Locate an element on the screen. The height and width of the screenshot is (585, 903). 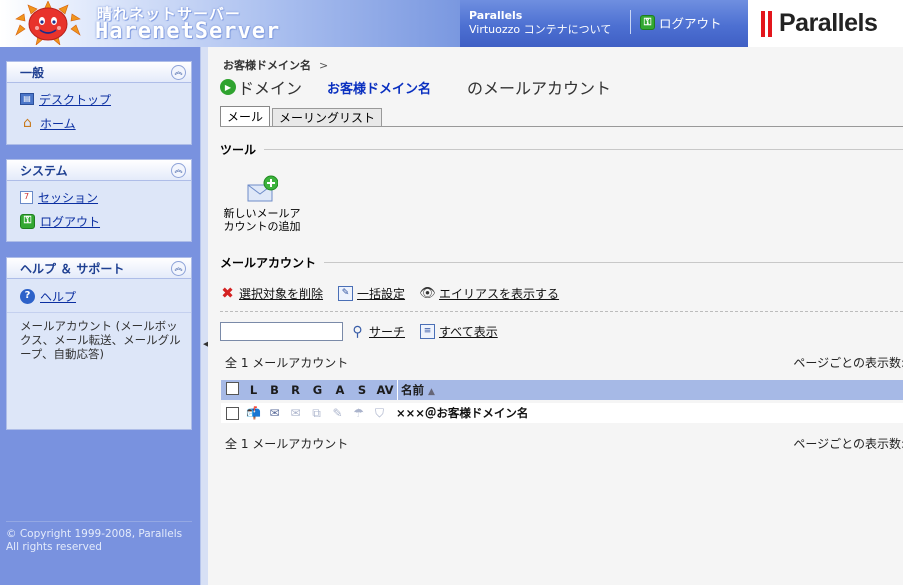
col-s: S is located at coordinates (362, 390).